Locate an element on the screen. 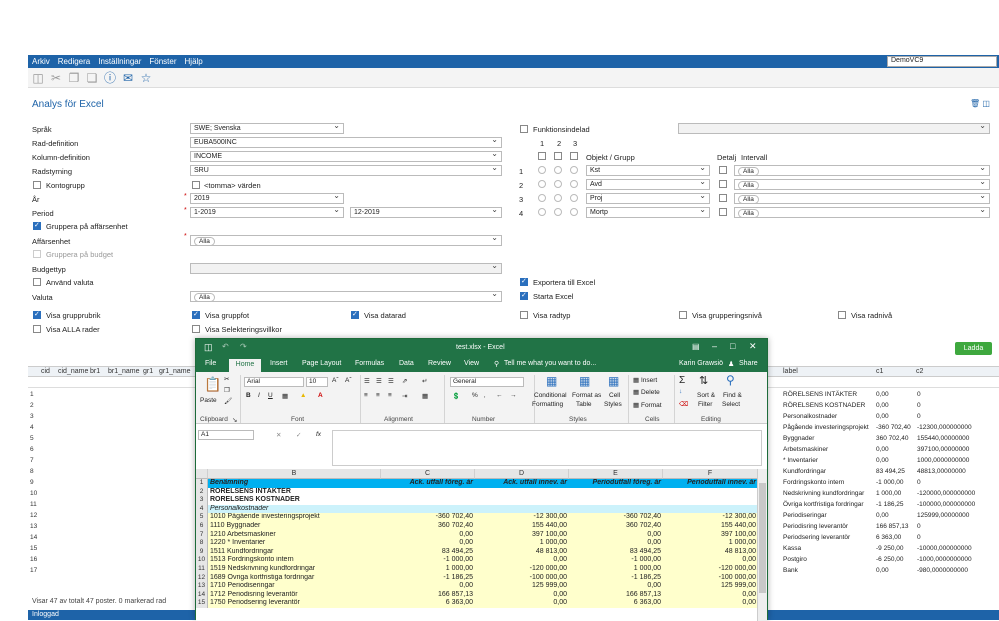 This screenshot has height=621, width=999. cell-b: 1110 Byggnader is located at coordinates (294, 526).